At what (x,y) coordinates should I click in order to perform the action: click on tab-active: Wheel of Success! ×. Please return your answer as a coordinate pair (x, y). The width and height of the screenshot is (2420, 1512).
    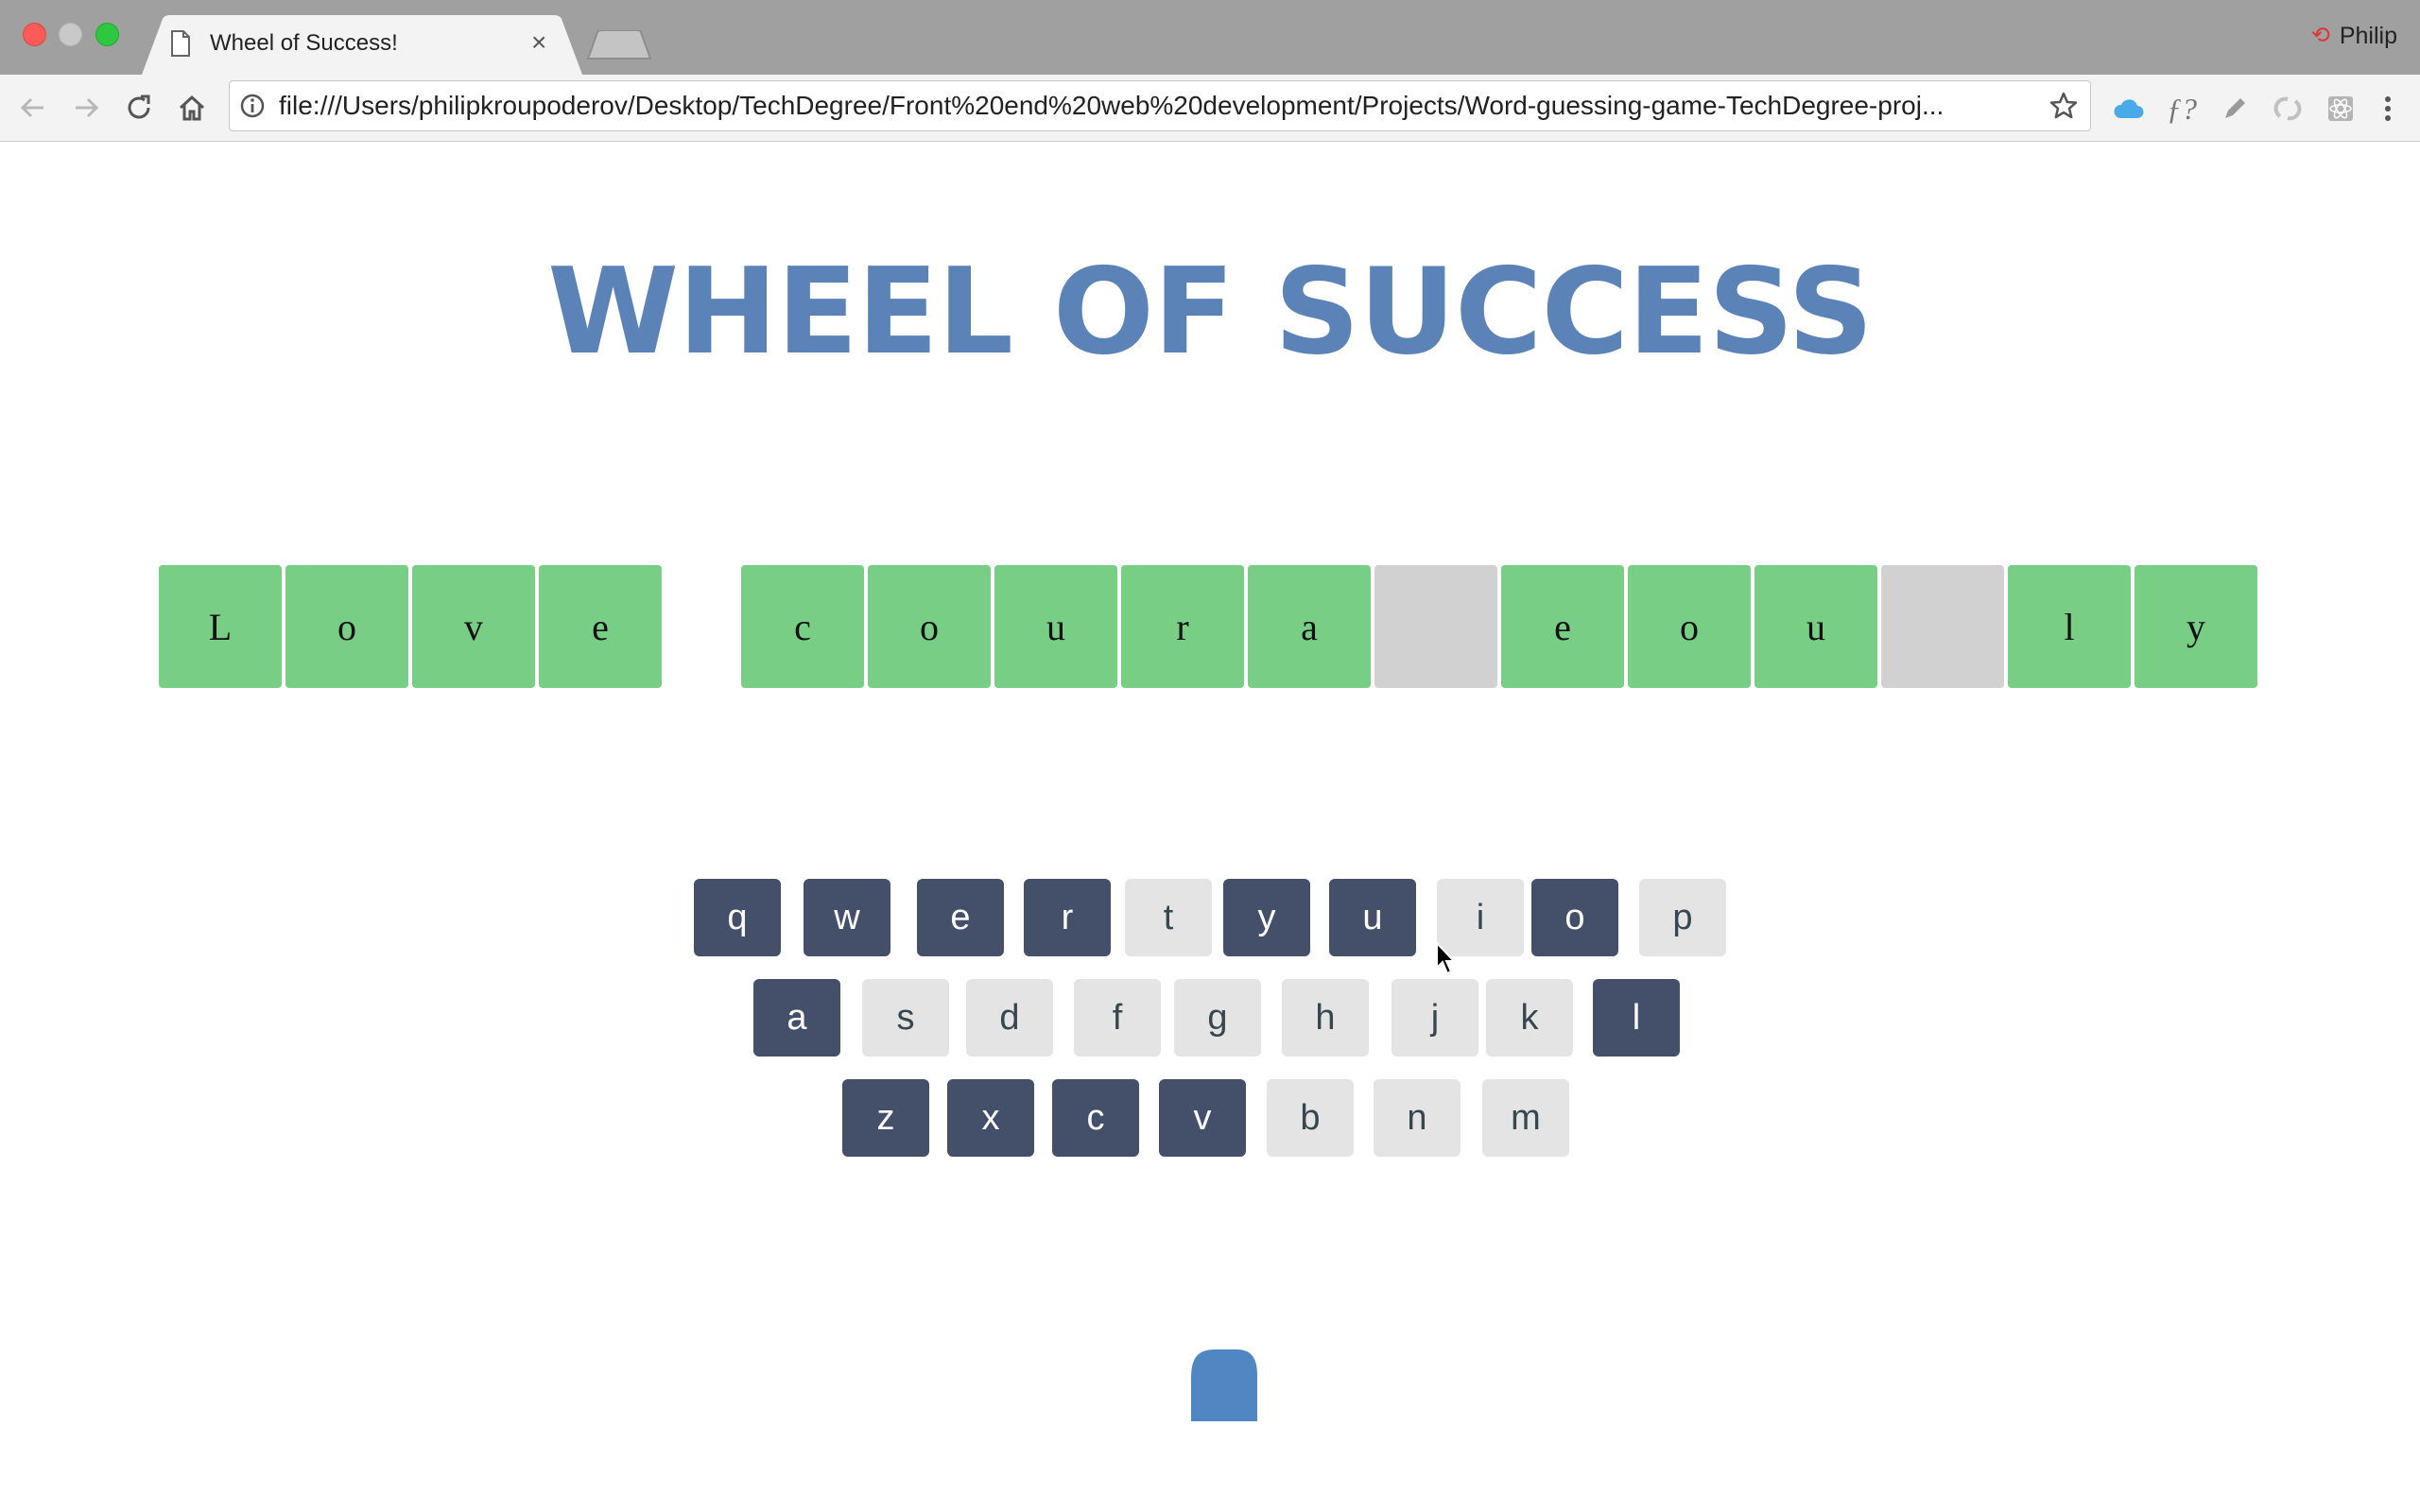
    Looking at the image, I should click on (362, 45).